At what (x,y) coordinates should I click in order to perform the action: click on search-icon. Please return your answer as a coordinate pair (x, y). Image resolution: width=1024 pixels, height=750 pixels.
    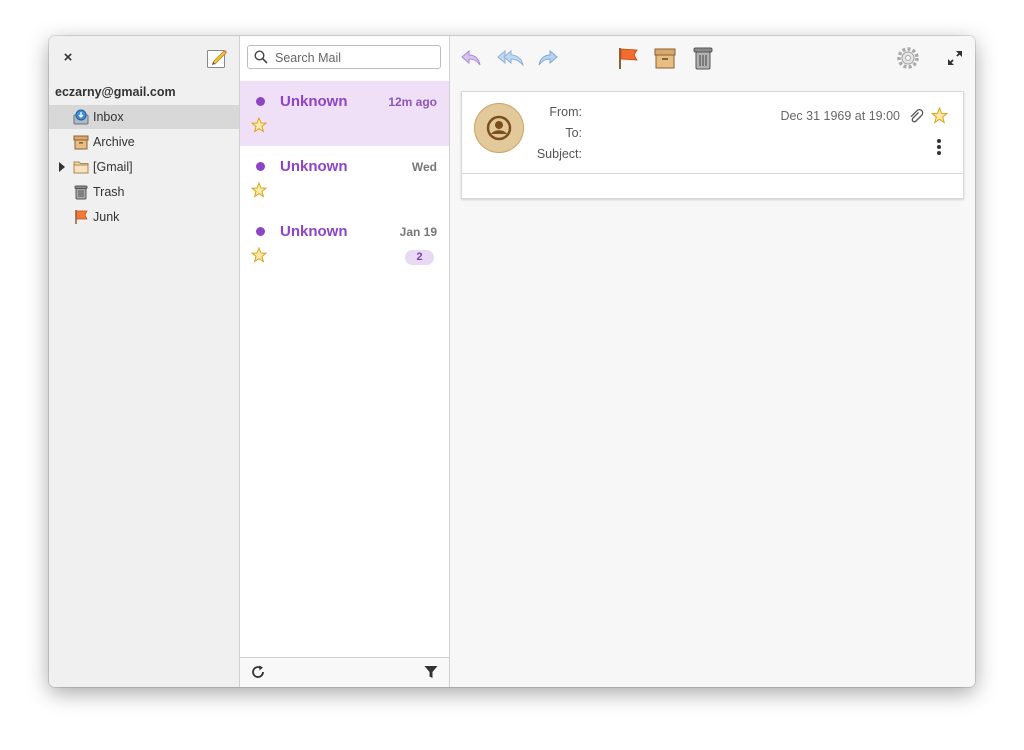
    Looking at the image, I should click on (261, 57).